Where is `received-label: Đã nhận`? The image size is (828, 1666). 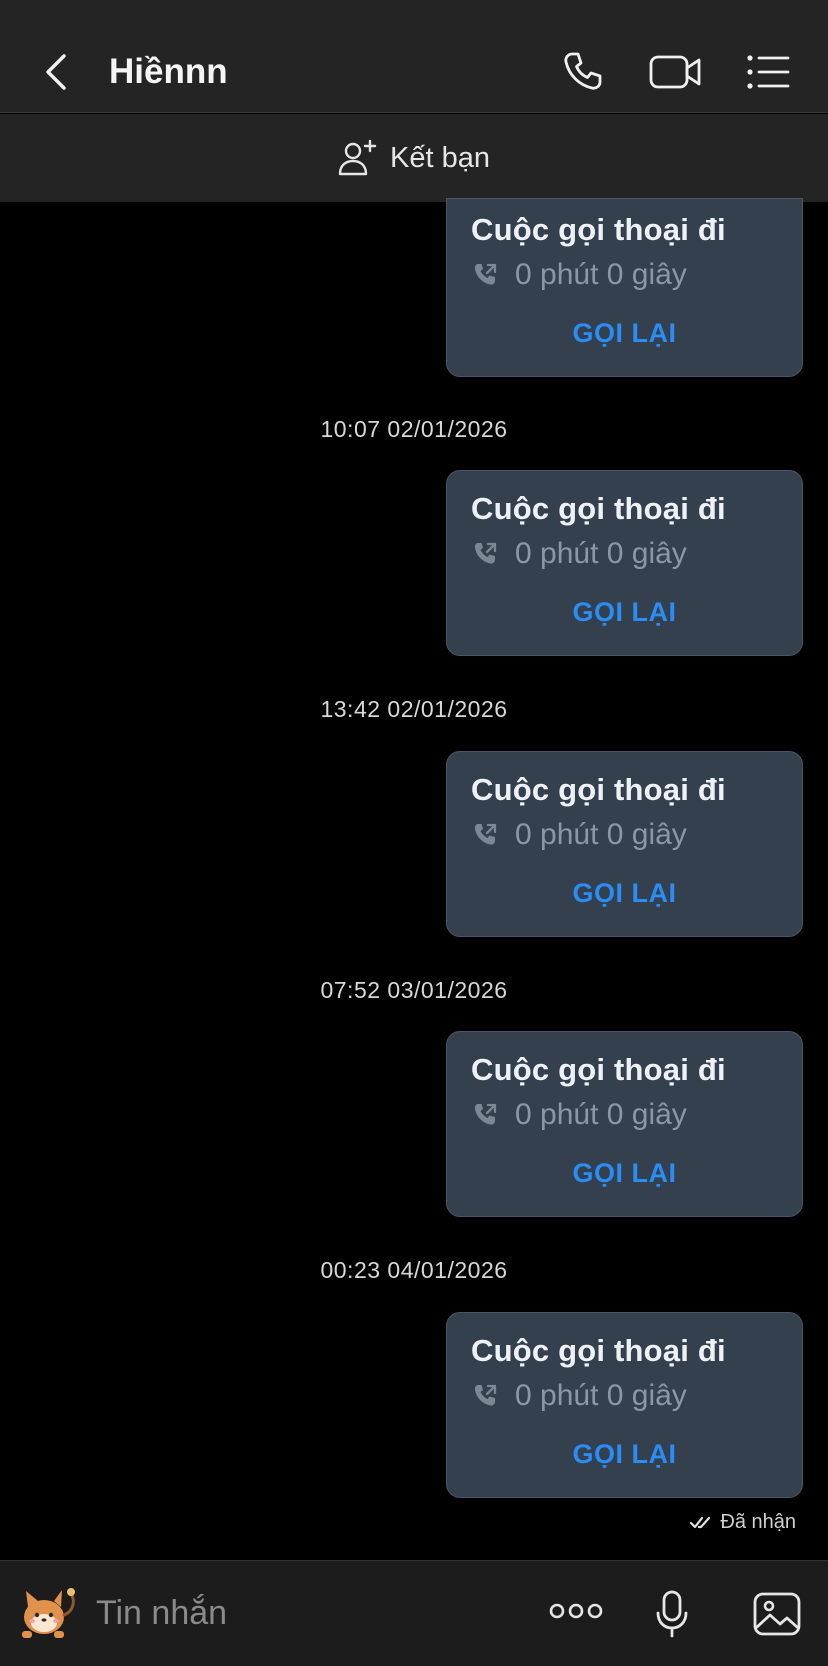
received-label: Đã nhận is located at coordinates (758, 1522).